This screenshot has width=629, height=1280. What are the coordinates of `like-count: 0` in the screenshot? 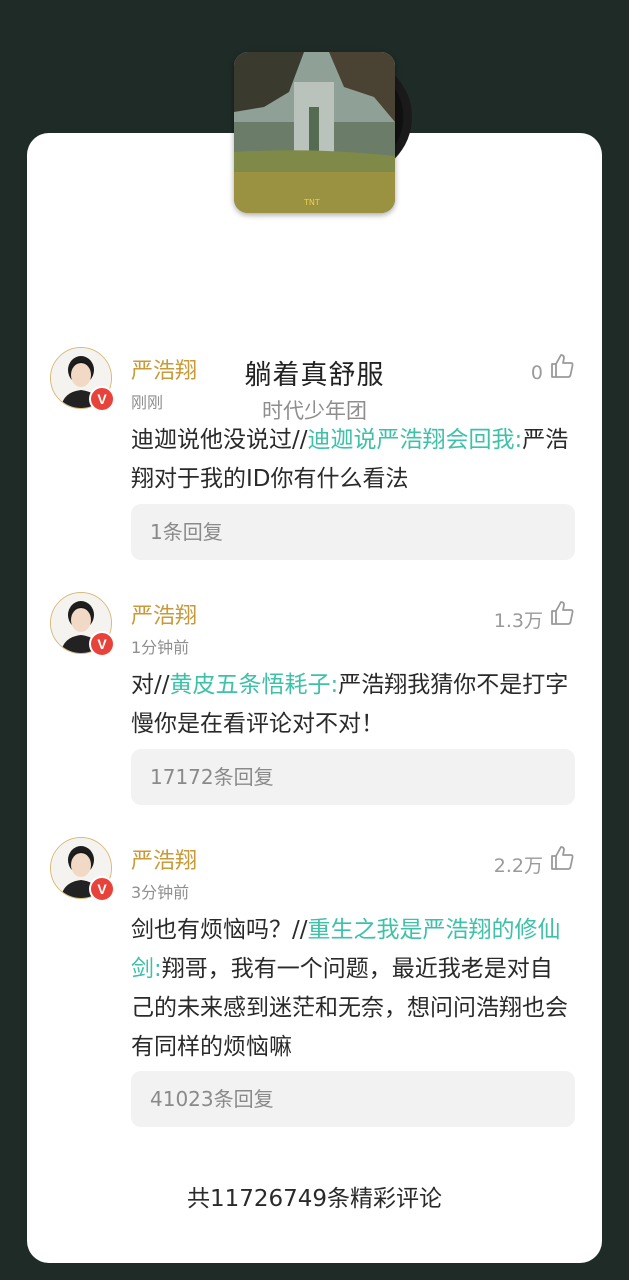 It's located at (536, 372).